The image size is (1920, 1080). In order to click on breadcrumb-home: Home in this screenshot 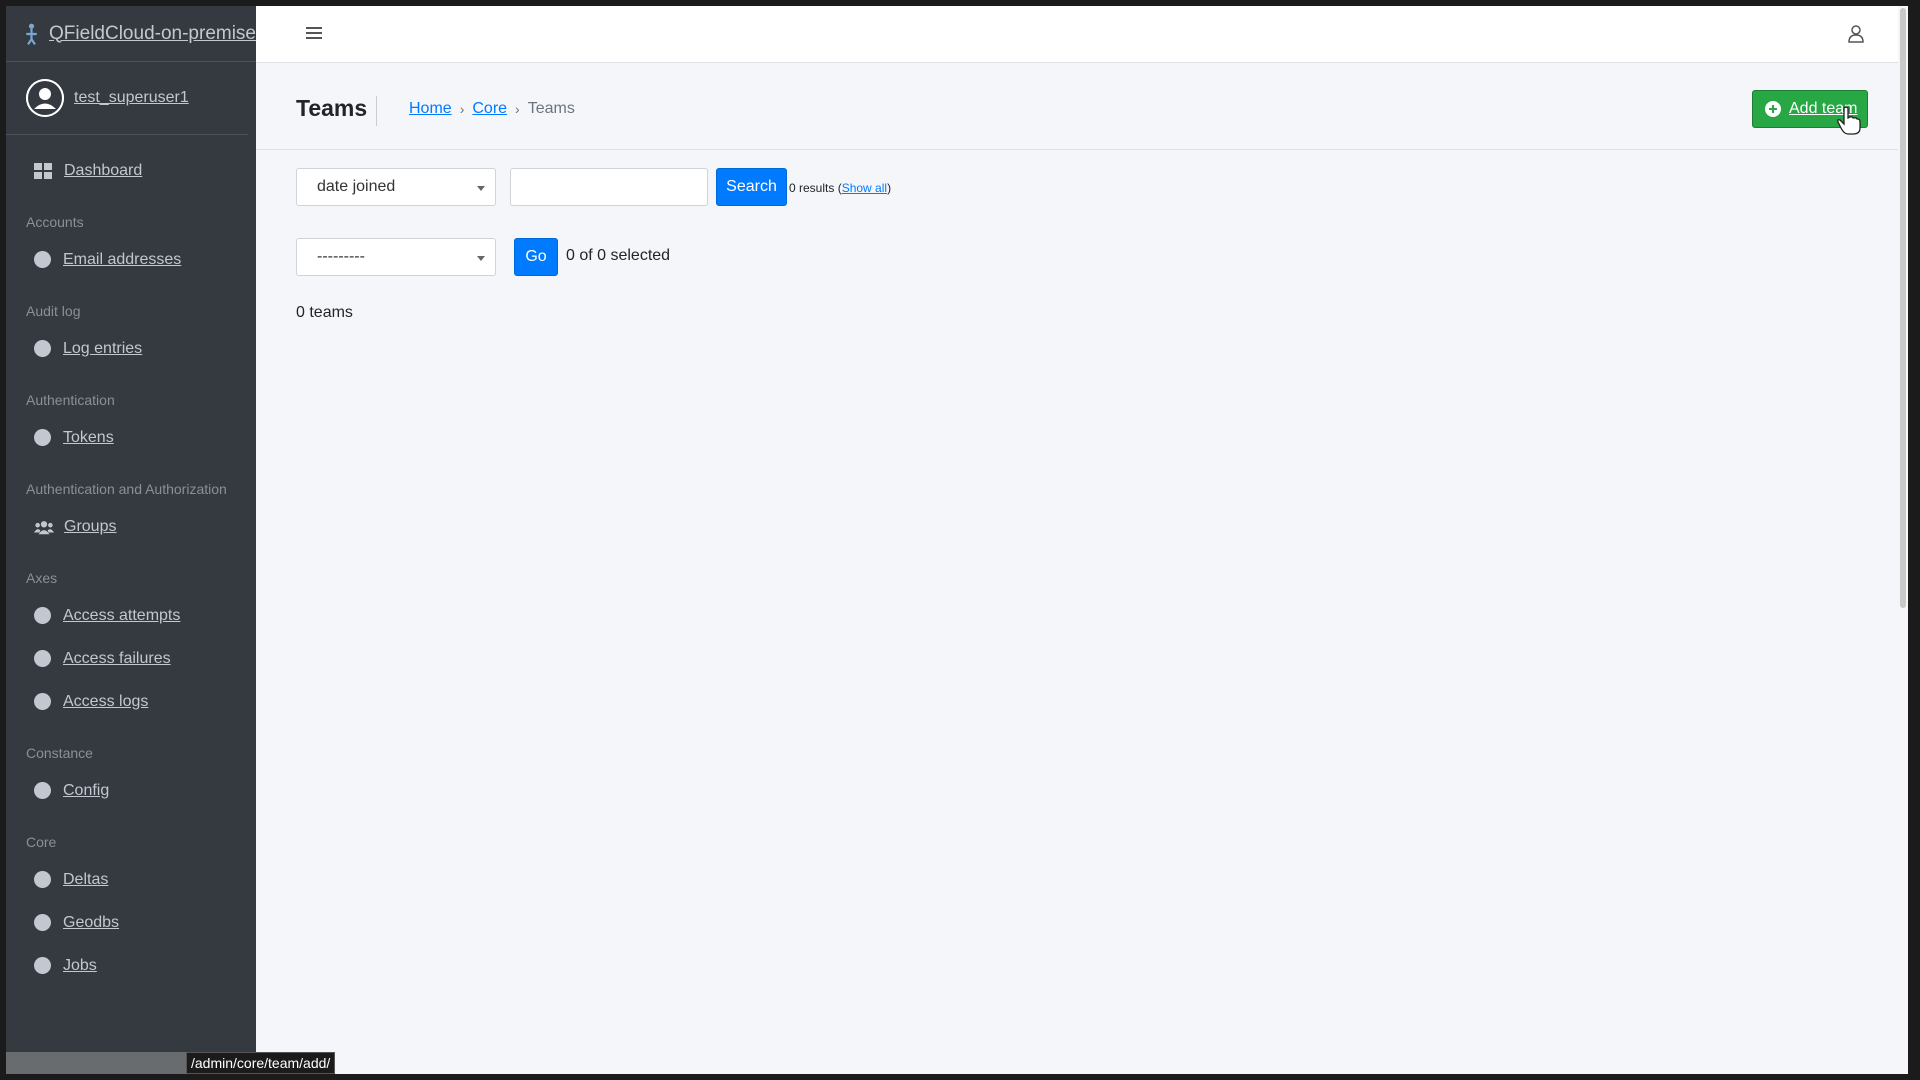, I will do `click(430, 109)`.